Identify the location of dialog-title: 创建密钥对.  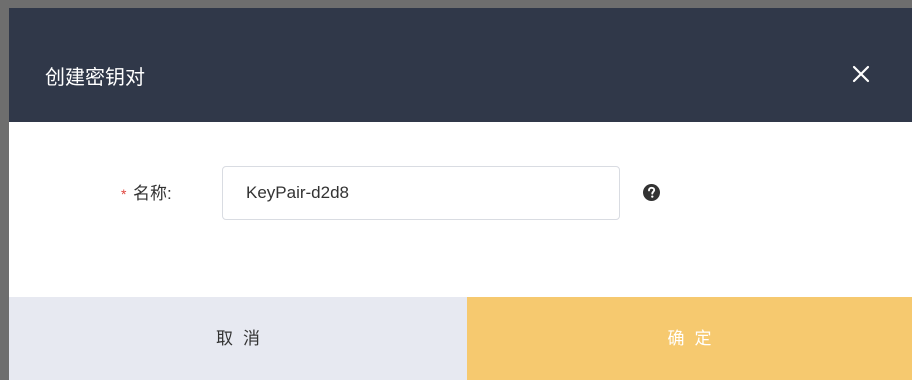
(95, 78).